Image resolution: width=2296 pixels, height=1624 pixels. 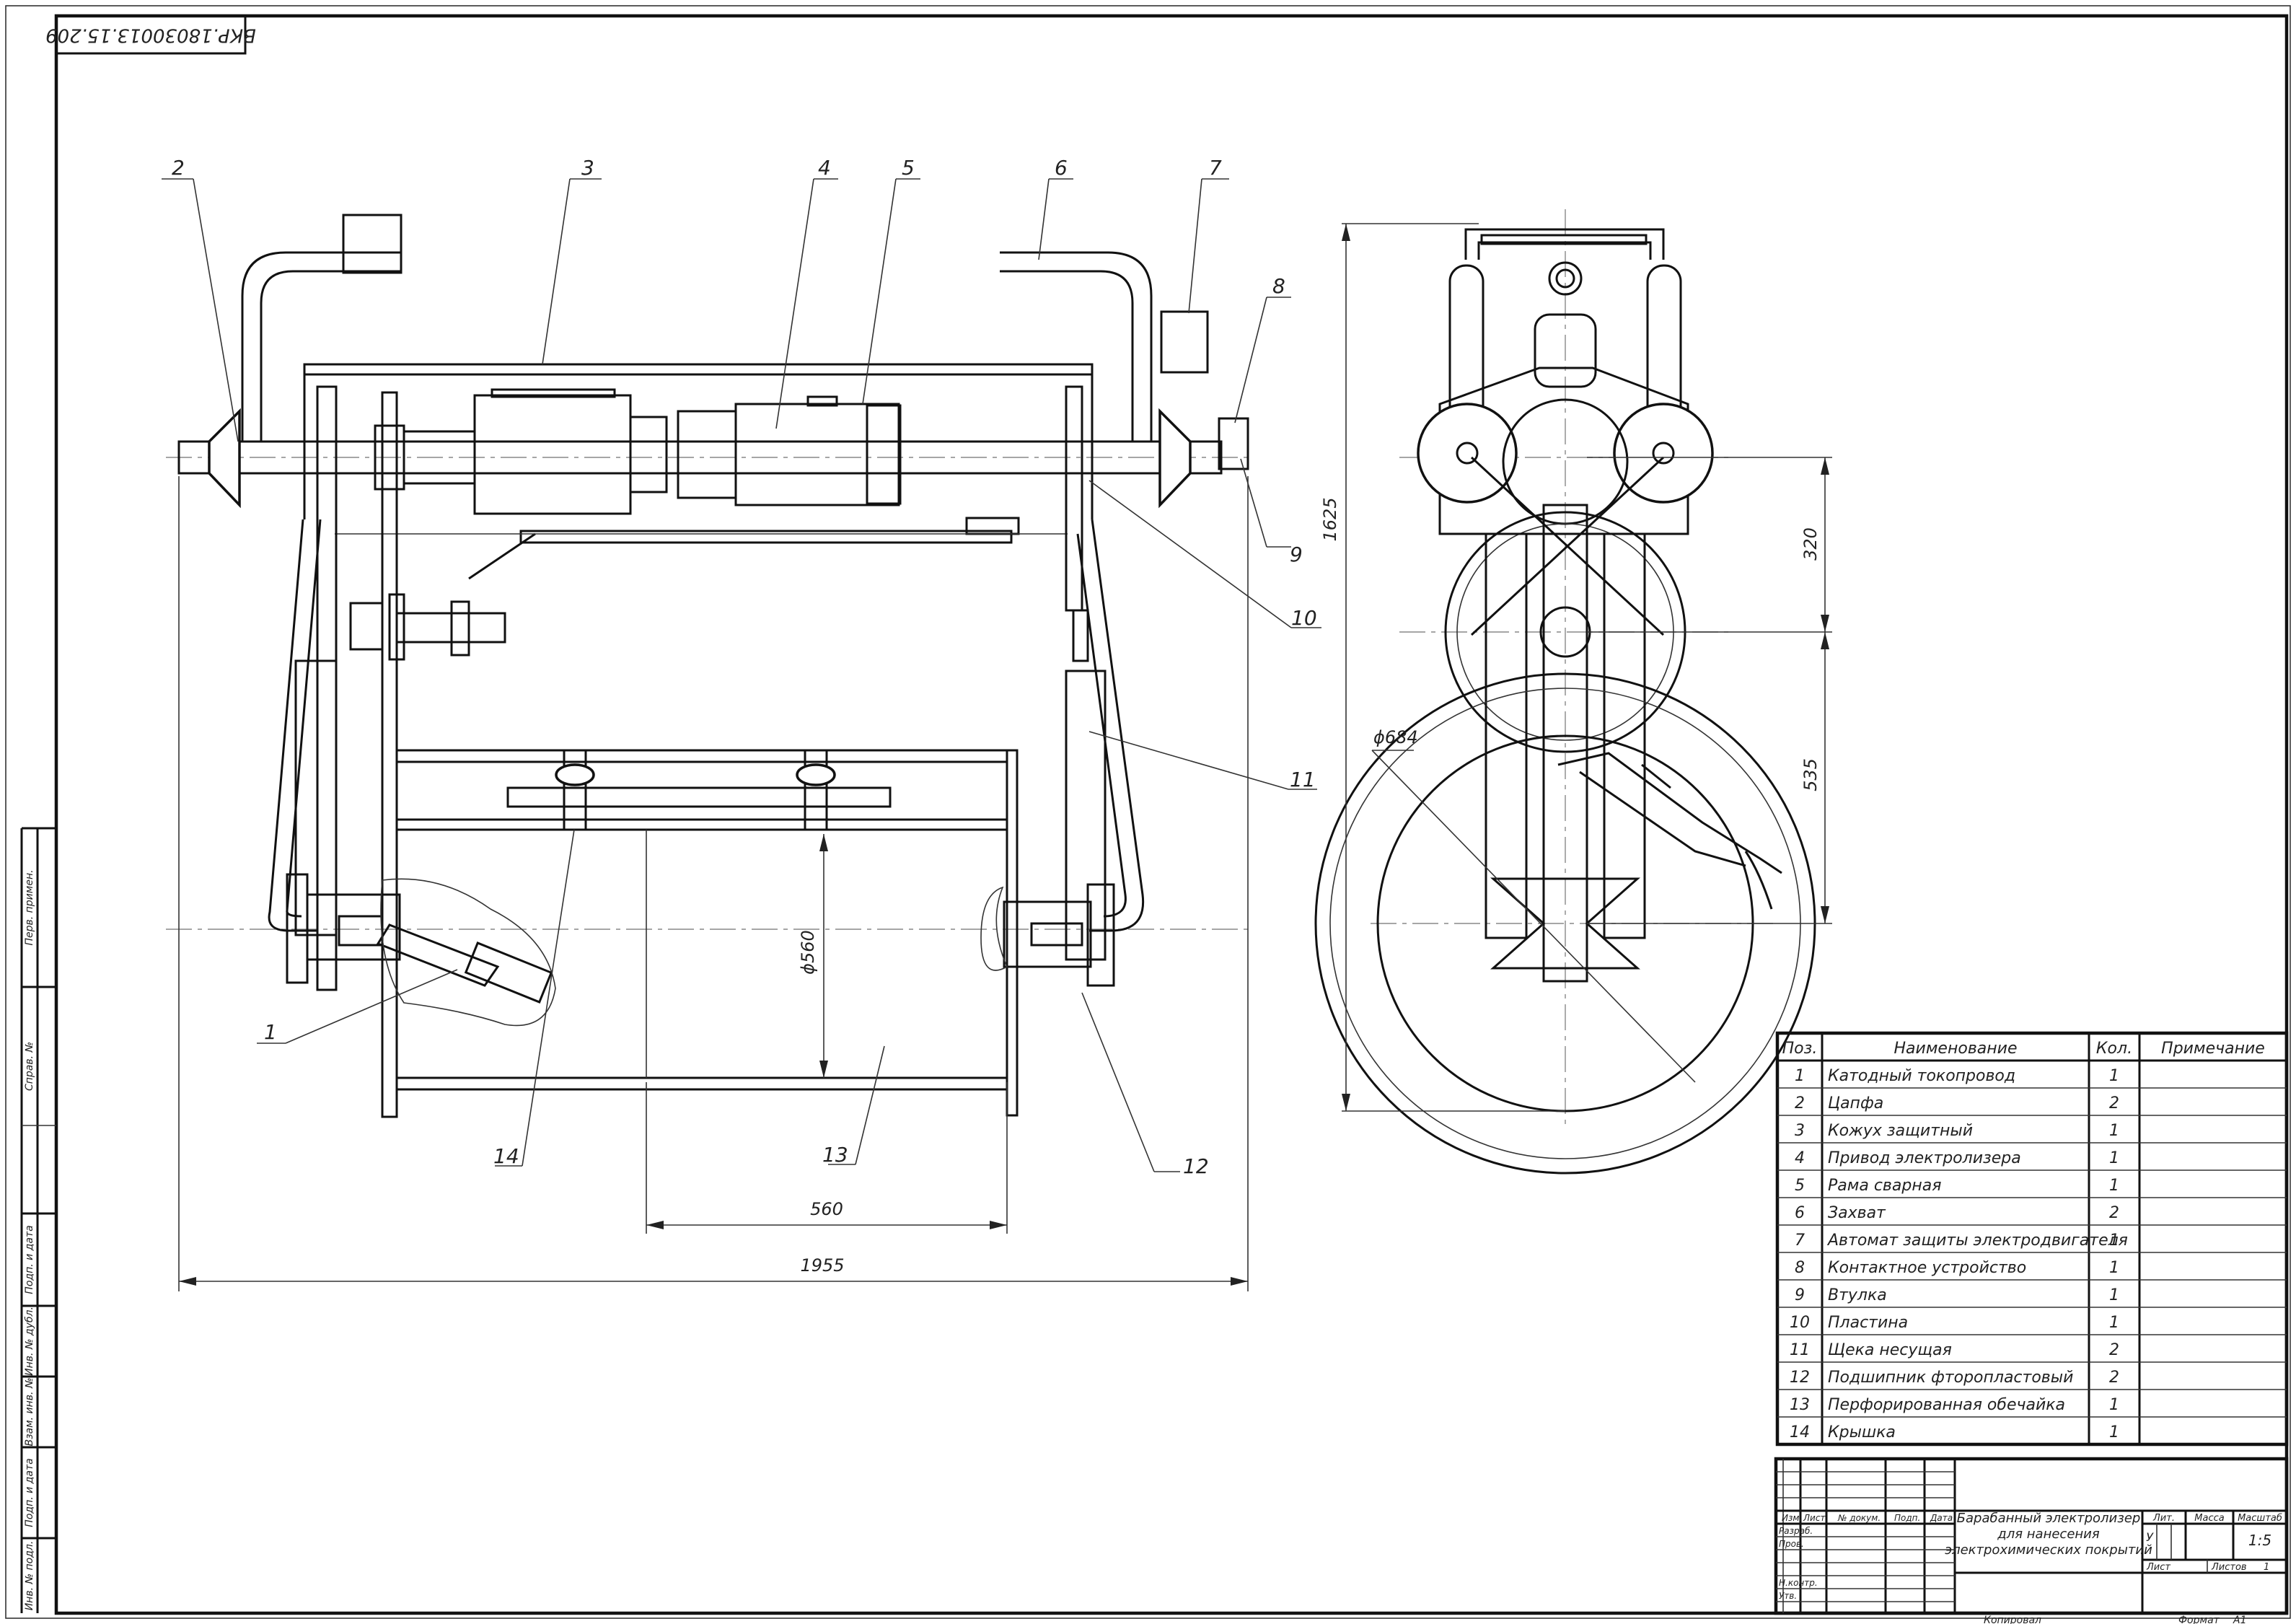 I want to click on callout-5: 5, so click(x=909, y=168).